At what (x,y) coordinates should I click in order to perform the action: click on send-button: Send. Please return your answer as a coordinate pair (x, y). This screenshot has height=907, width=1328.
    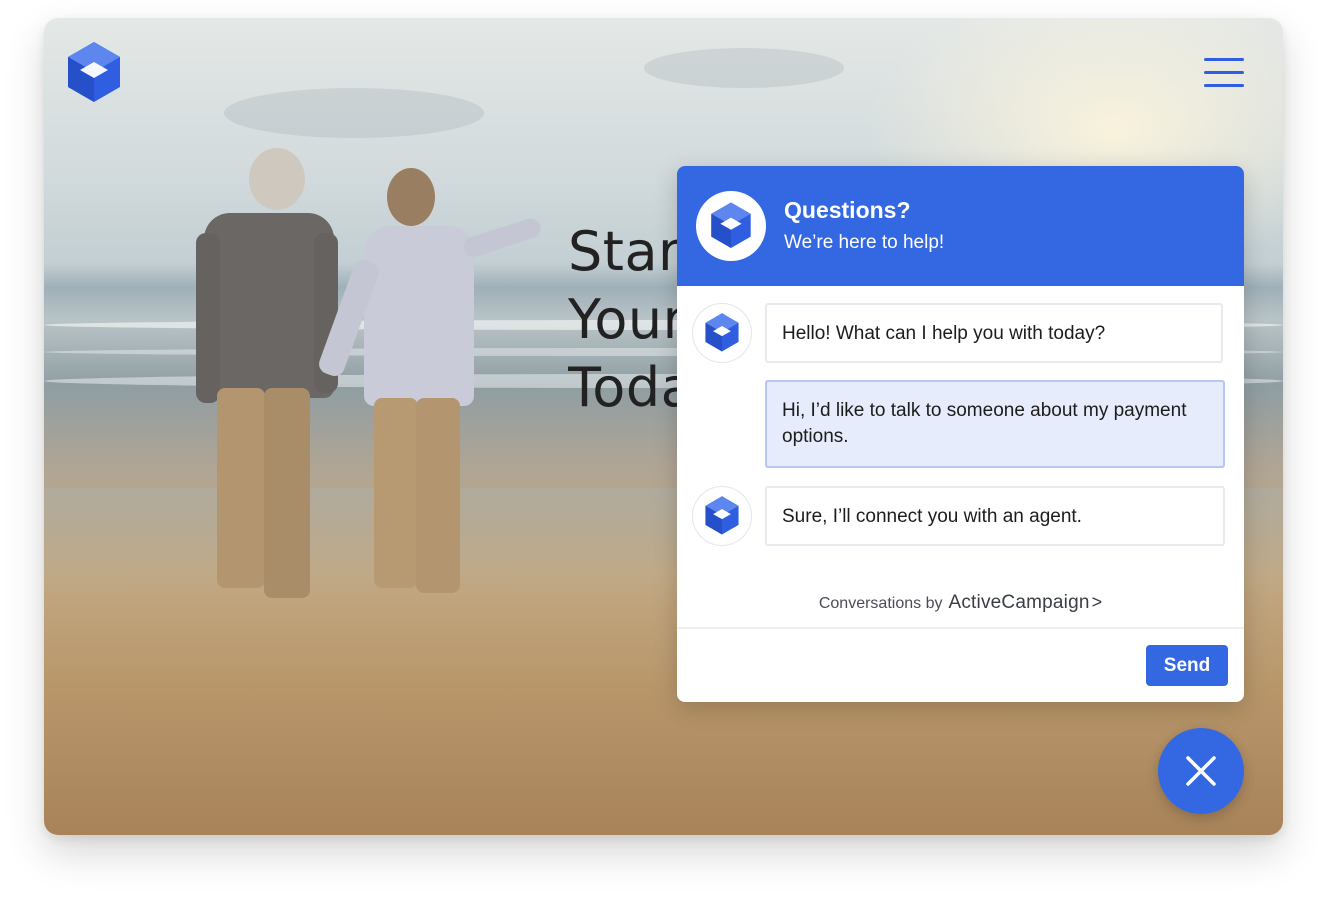
    Looking at the image, I should click on (1187, 665).